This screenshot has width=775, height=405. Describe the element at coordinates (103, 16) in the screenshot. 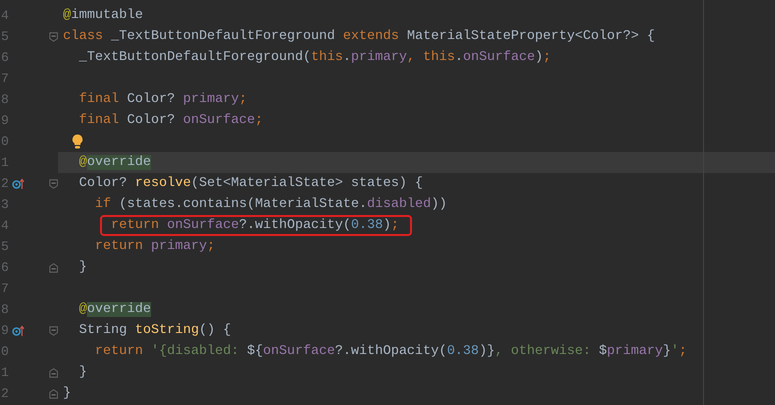

I see `code-line: @immutable` at that location.